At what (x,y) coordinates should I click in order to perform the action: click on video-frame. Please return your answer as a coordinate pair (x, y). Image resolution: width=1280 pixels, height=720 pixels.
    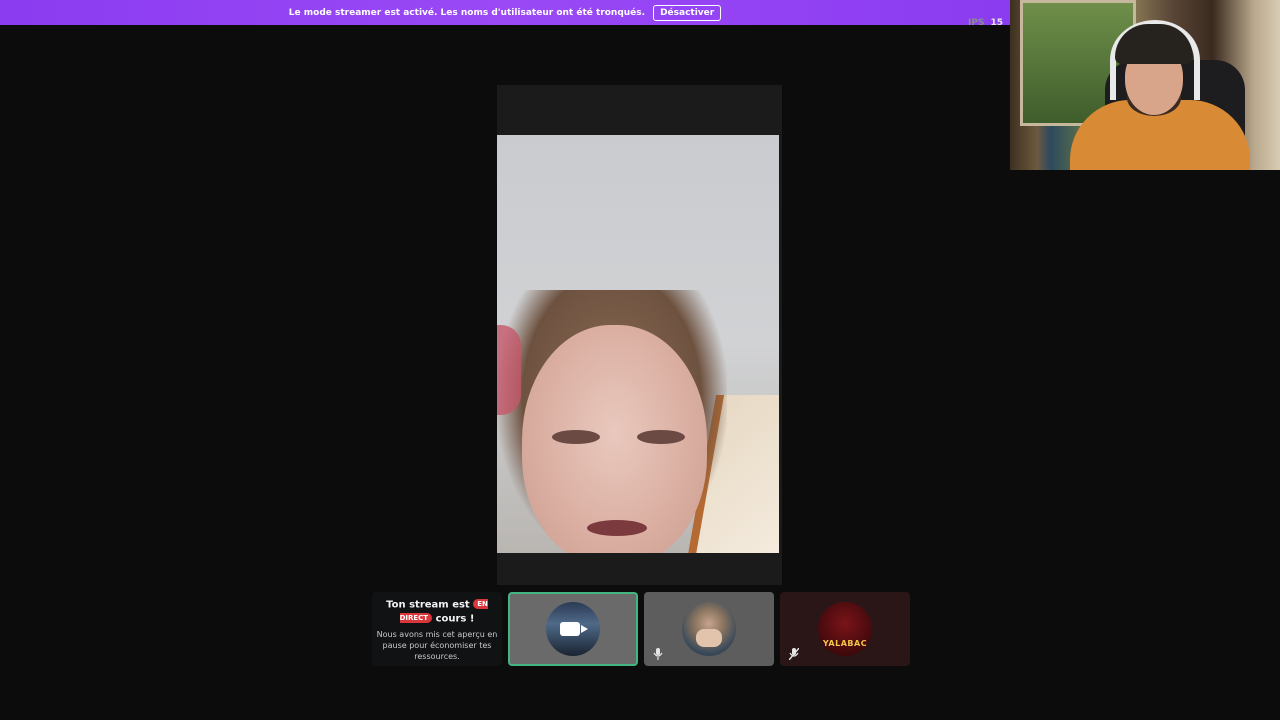
    Looking at the image, I should click on (638, 344).